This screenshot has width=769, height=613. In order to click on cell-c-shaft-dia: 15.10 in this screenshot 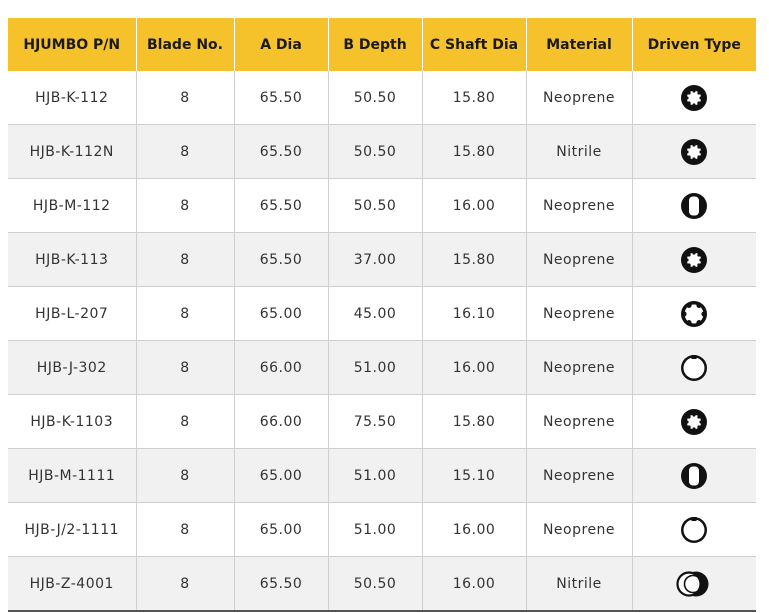, I will do `click(474, 475)`.